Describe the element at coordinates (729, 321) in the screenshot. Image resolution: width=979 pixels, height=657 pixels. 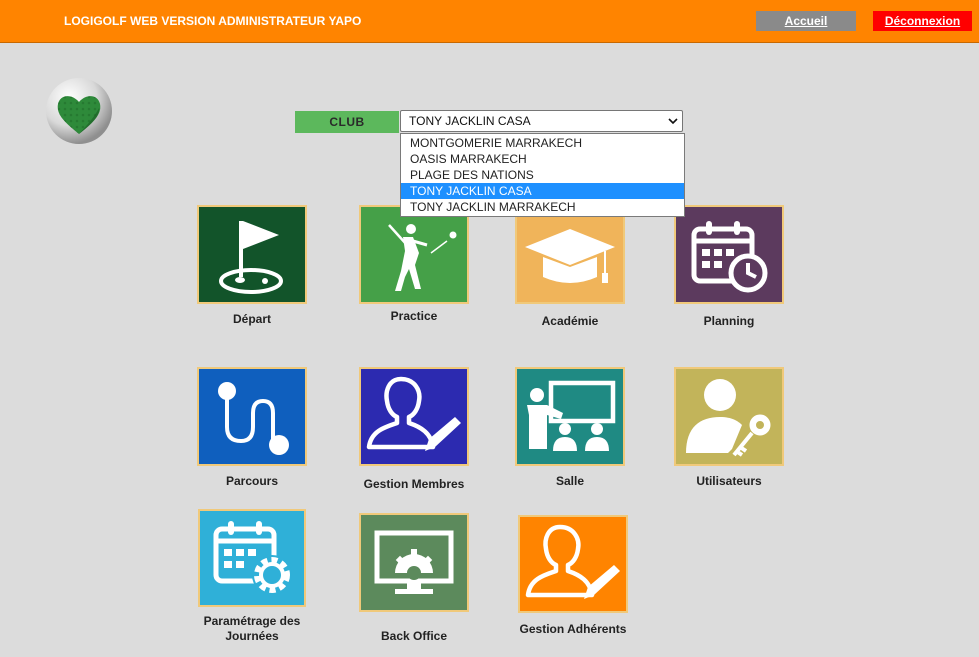
I see `tile-label: Planning` at that location.